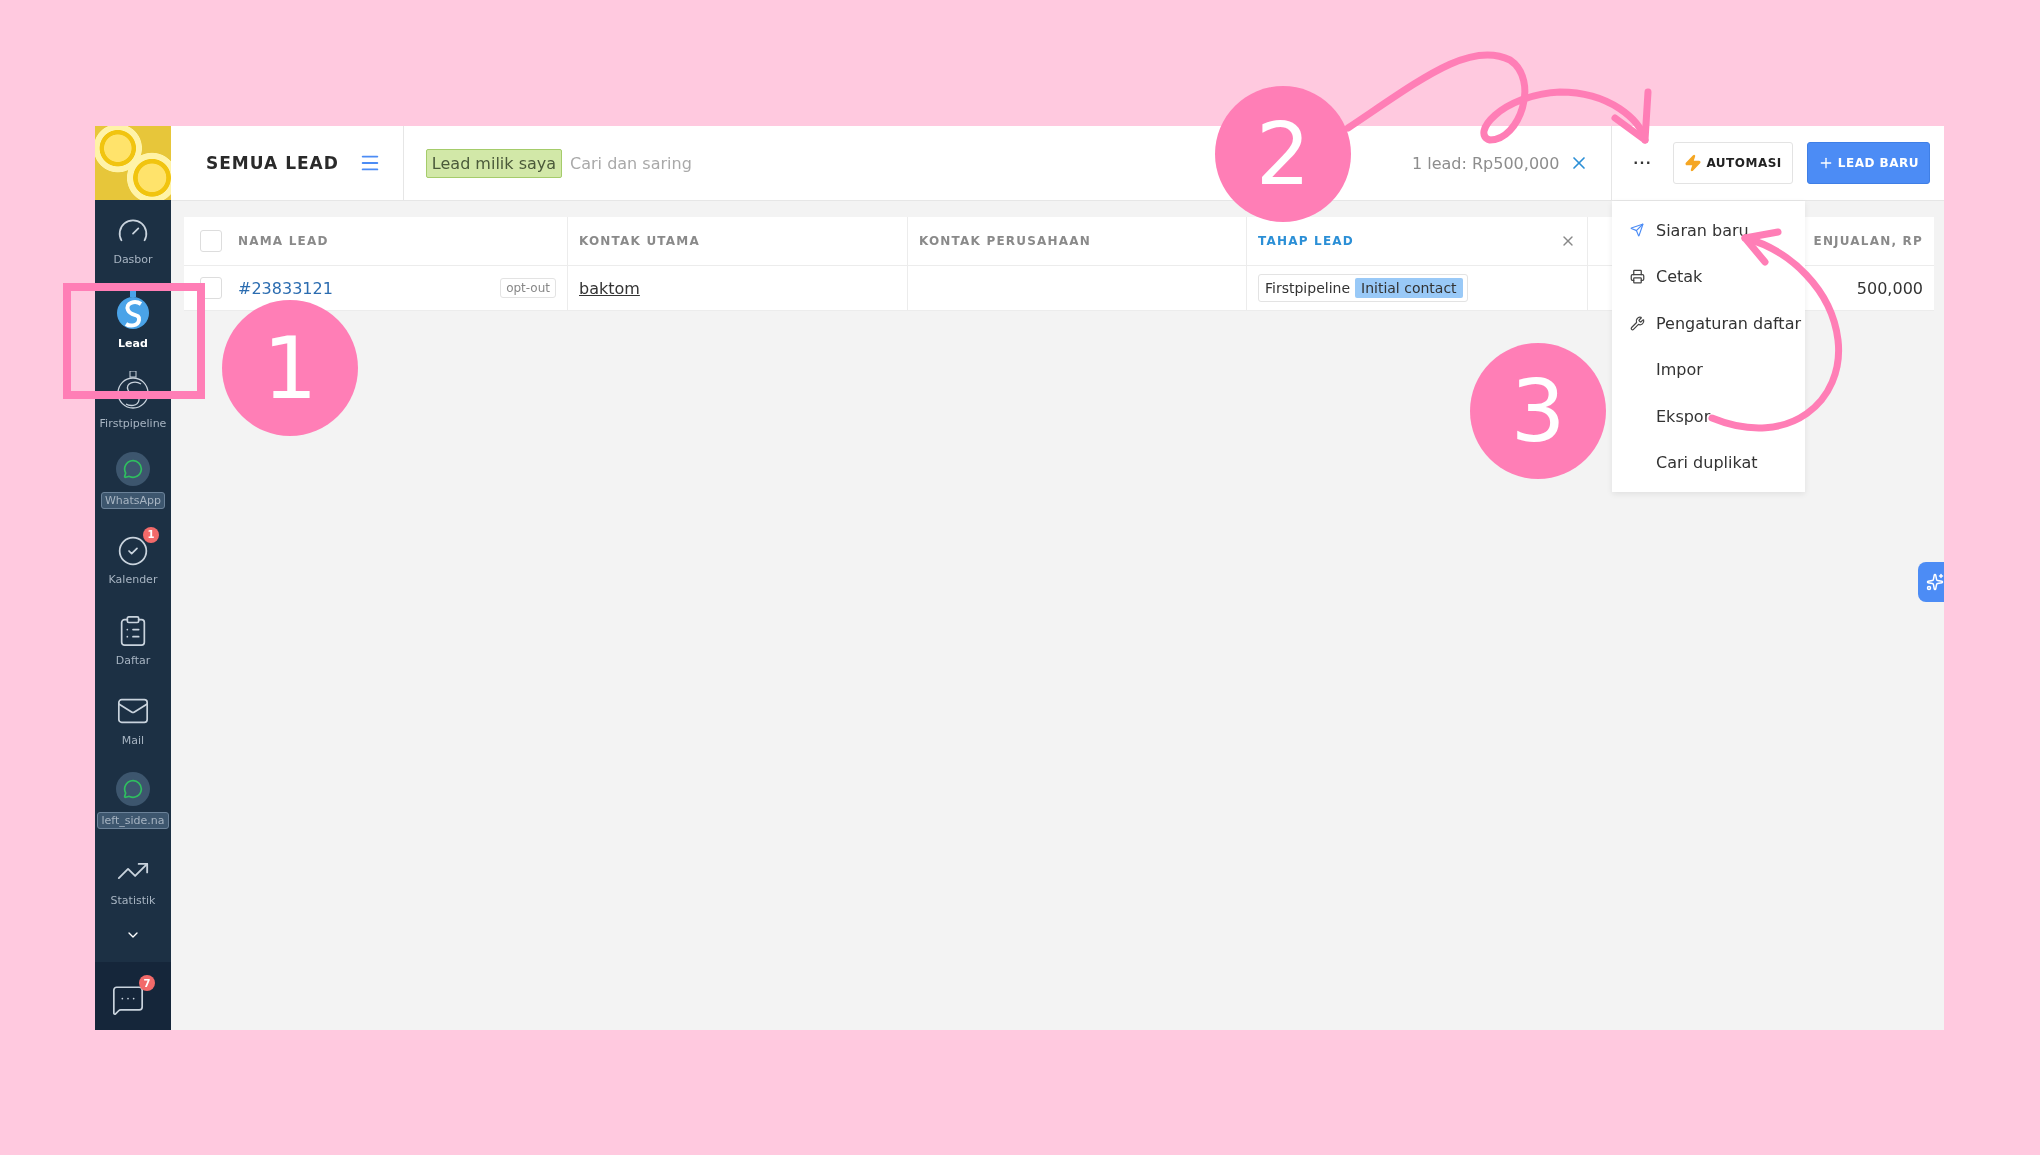 Image resolution: width=2040 pixels, height=1155 pixels. Describe the element at coordinates (639, 241) in the screenshot. I see `column-header: KONTAK UTAMA` at that location.